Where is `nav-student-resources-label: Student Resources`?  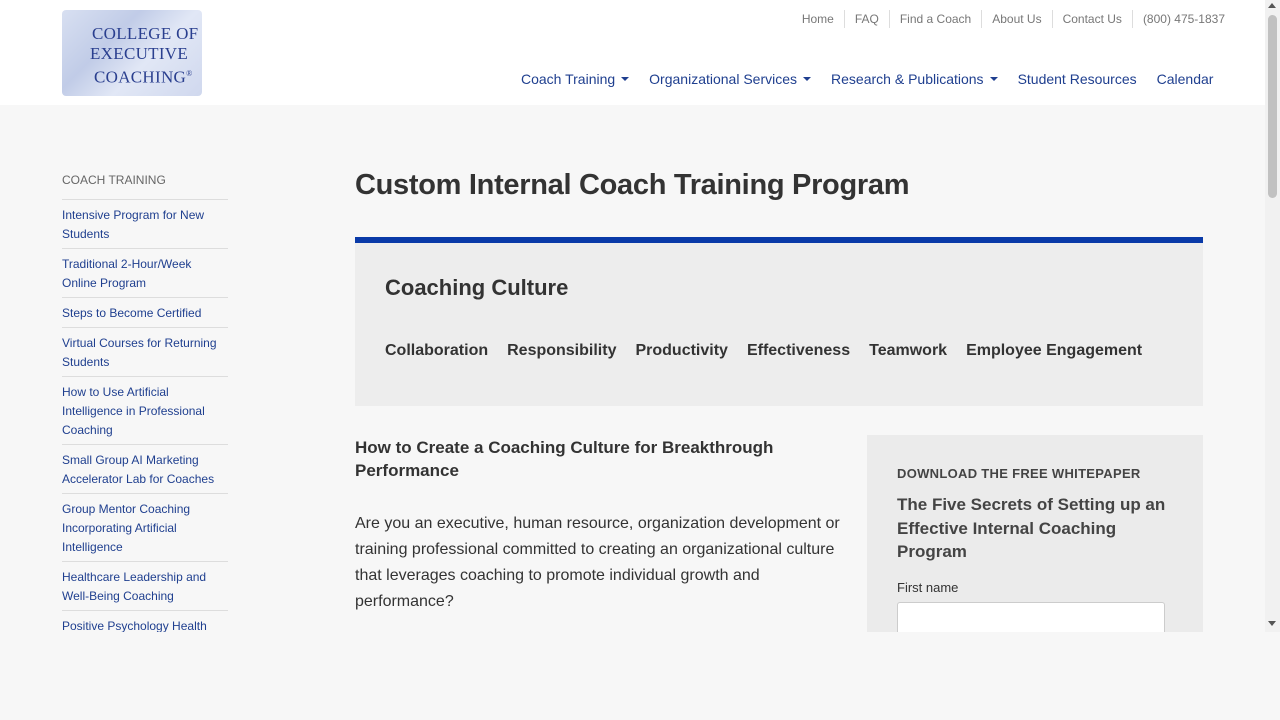 nav-student-resources-label: Student Resources is located at coordinates (1077, 79).